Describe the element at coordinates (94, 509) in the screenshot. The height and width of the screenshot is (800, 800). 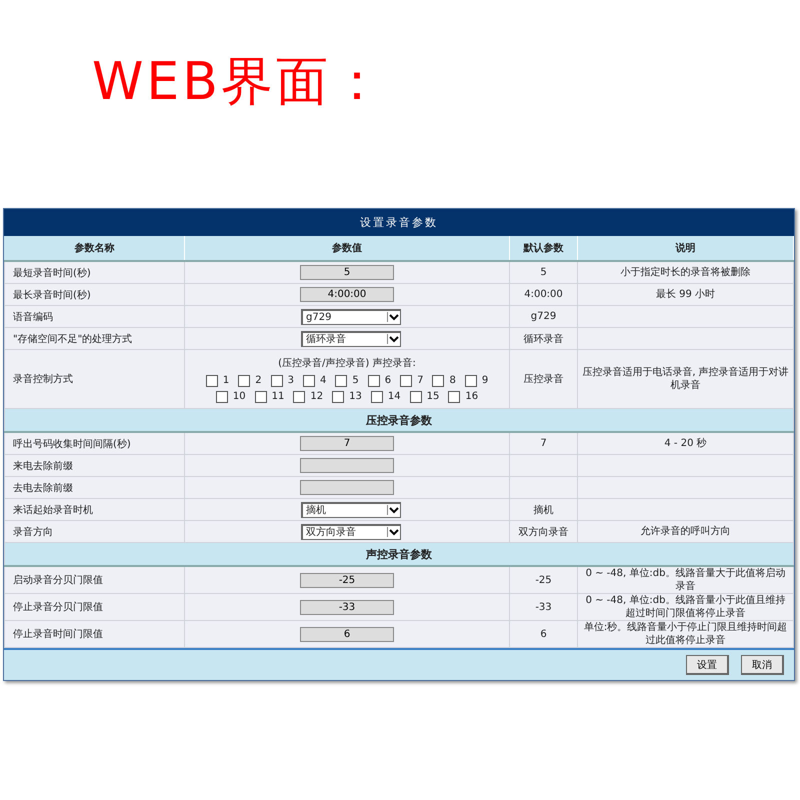
I see `table-cell: 来话起始录音时机` at that location.